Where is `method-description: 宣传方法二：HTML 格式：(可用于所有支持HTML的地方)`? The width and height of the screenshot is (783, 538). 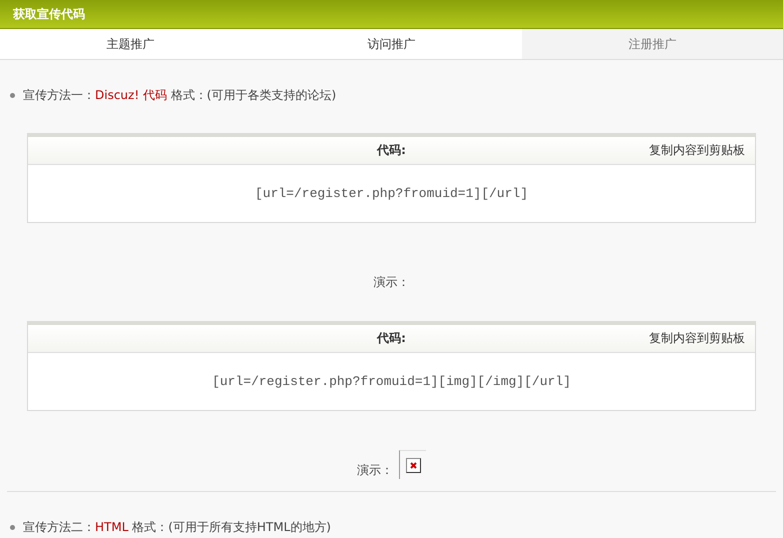
method-description: 宣传方法二：HTML 格式：(可用于所有支持HTML的地方) is located at coordinates (177, 527).